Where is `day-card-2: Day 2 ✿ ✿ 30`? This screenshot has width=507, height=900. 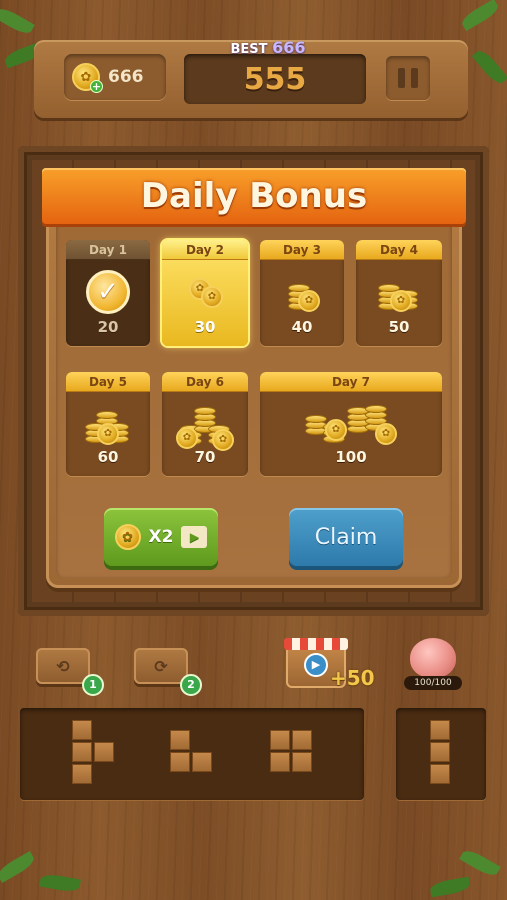 day-card-2: Day 2 ✿ ✿ 30 is located at coordinates (205, 293).